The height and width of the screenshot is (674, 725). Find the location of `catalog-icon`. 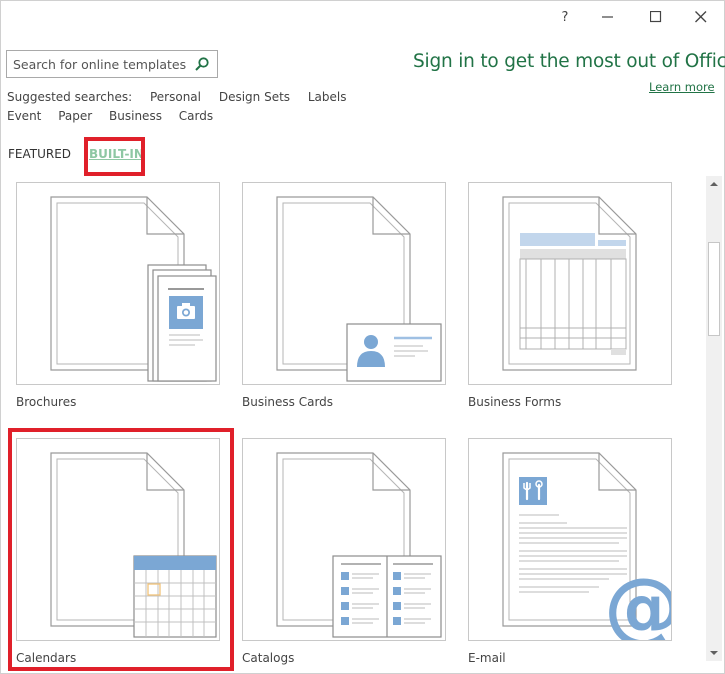

catalog-icon is located at coordinates (359, 545).